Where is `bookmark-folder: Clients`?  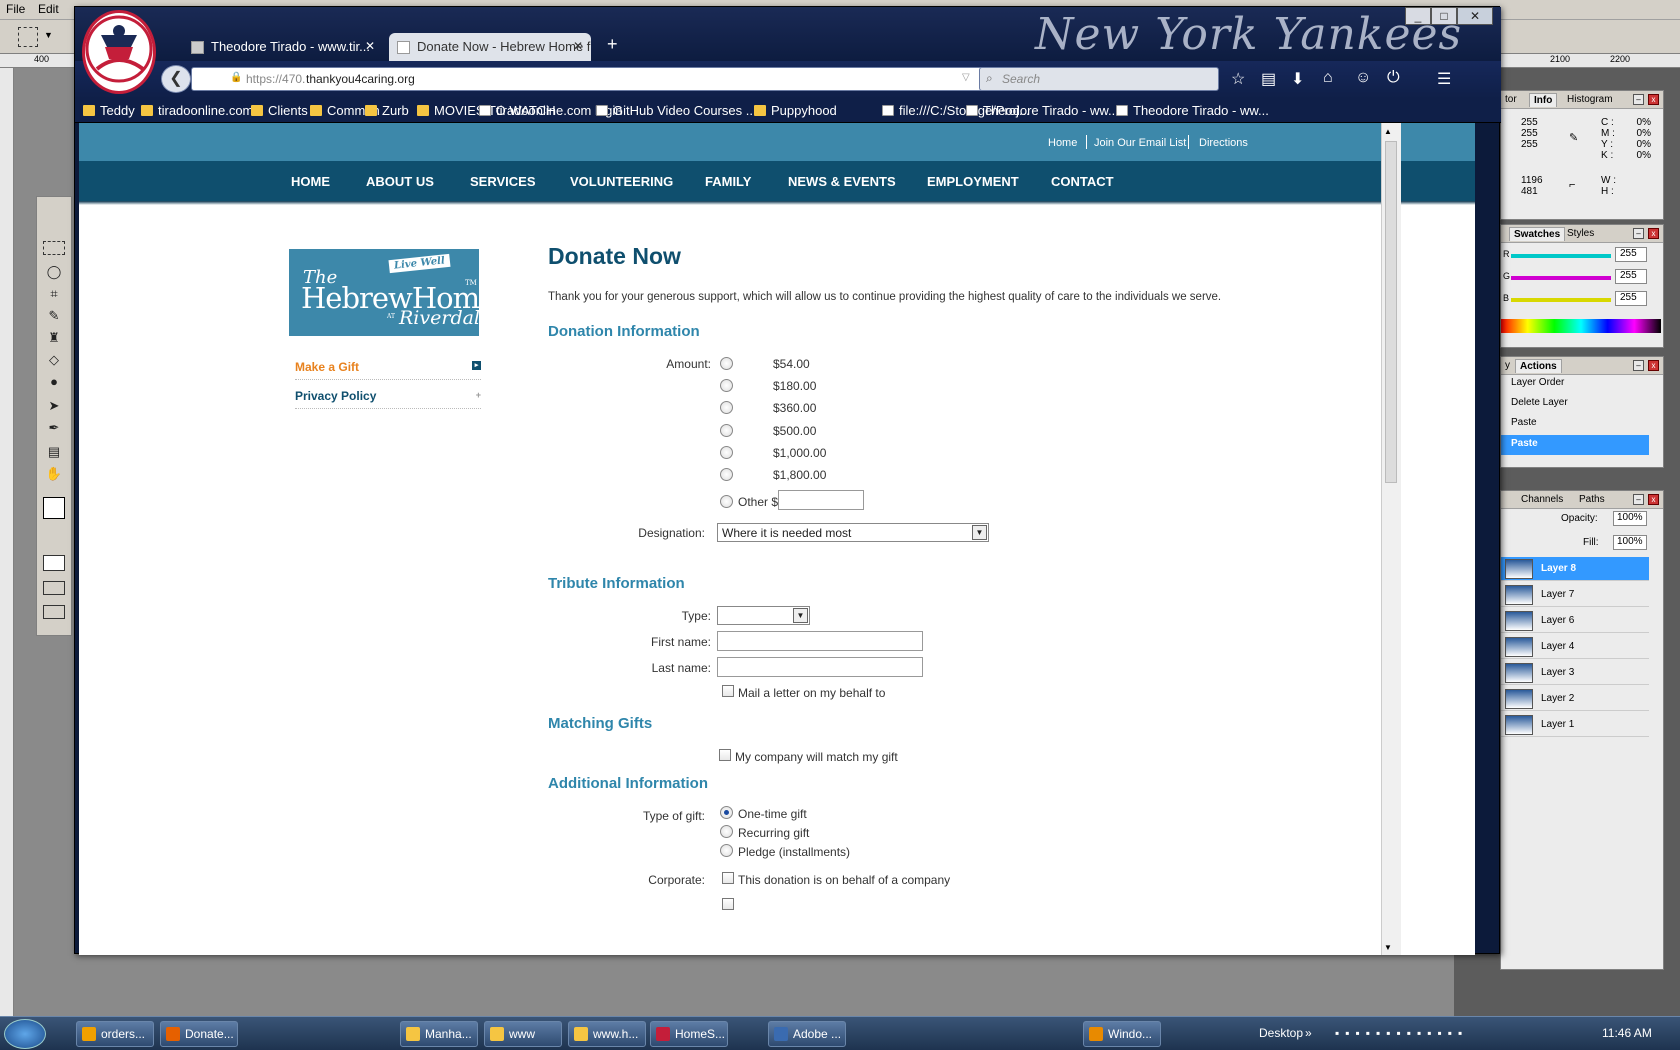 bookmark-folder: Clients is located at coordinates (279, 110).